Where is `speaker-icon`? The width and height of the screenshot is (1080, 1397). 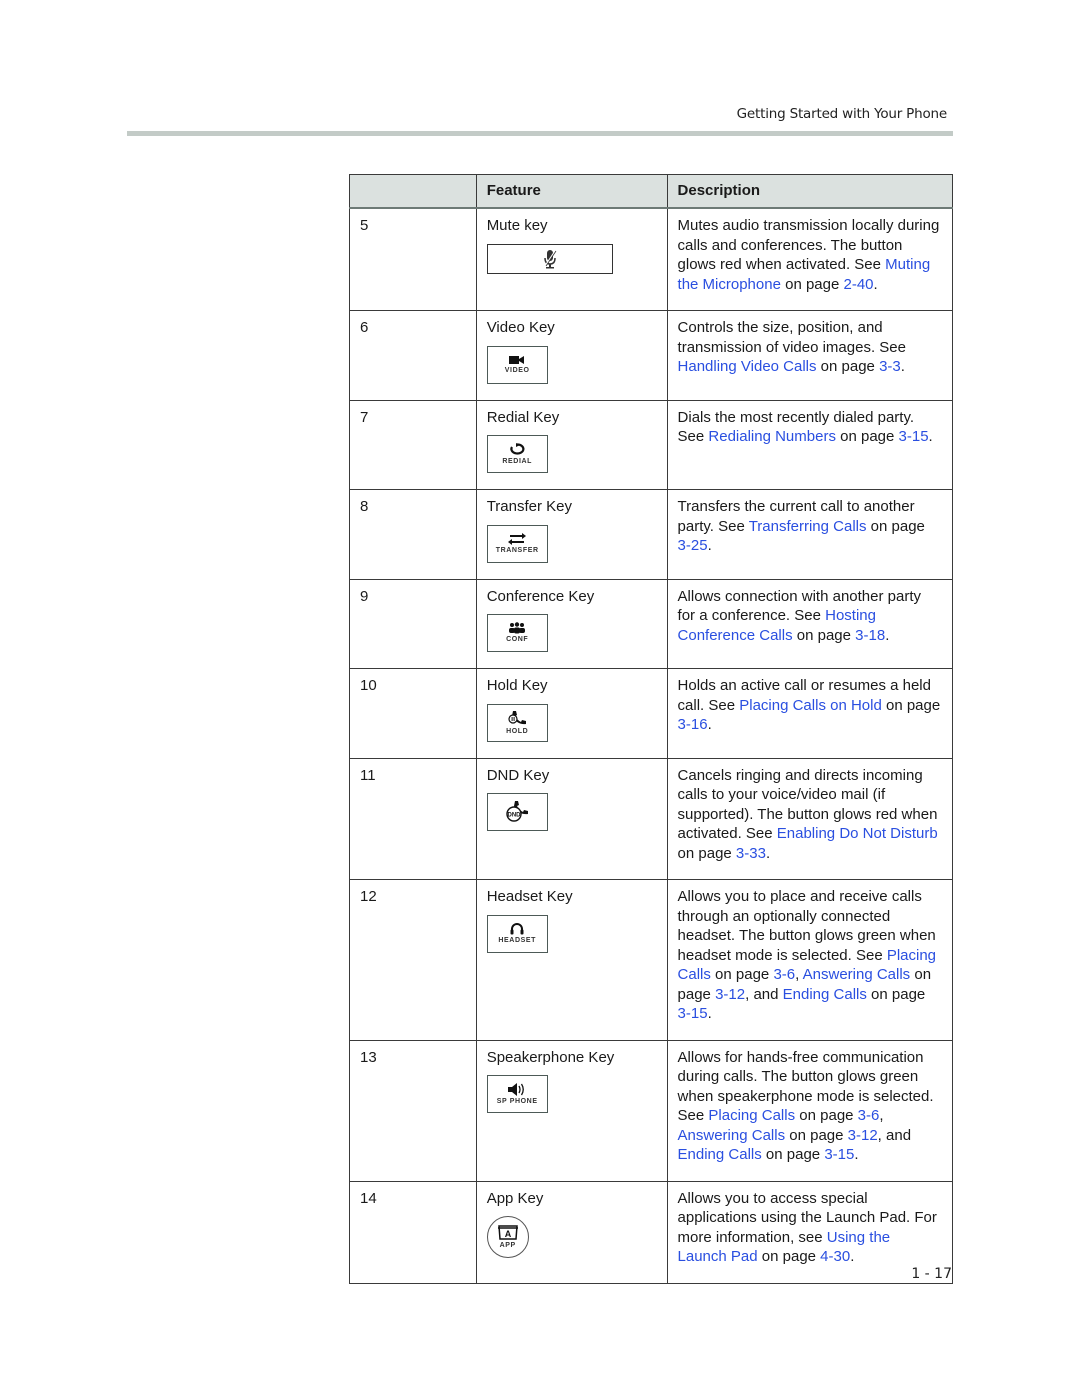
speaker-icon is located at coordinates (517, 1089).